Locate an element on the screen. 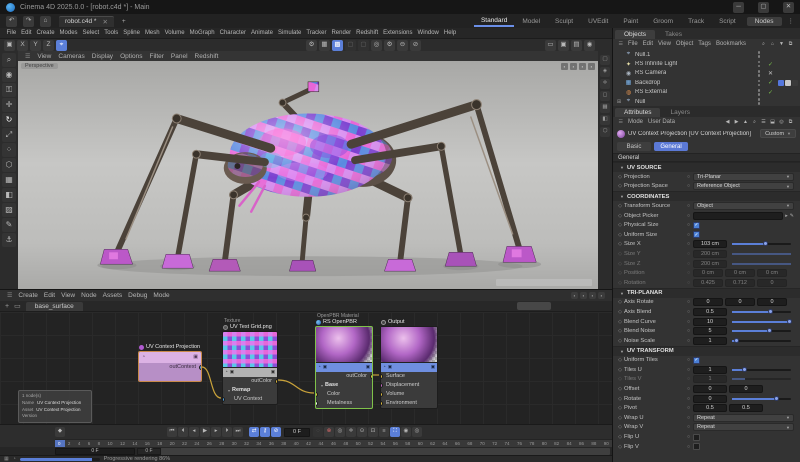  viewport-menu-icon: ☰ is located at coordinates (27, 56).